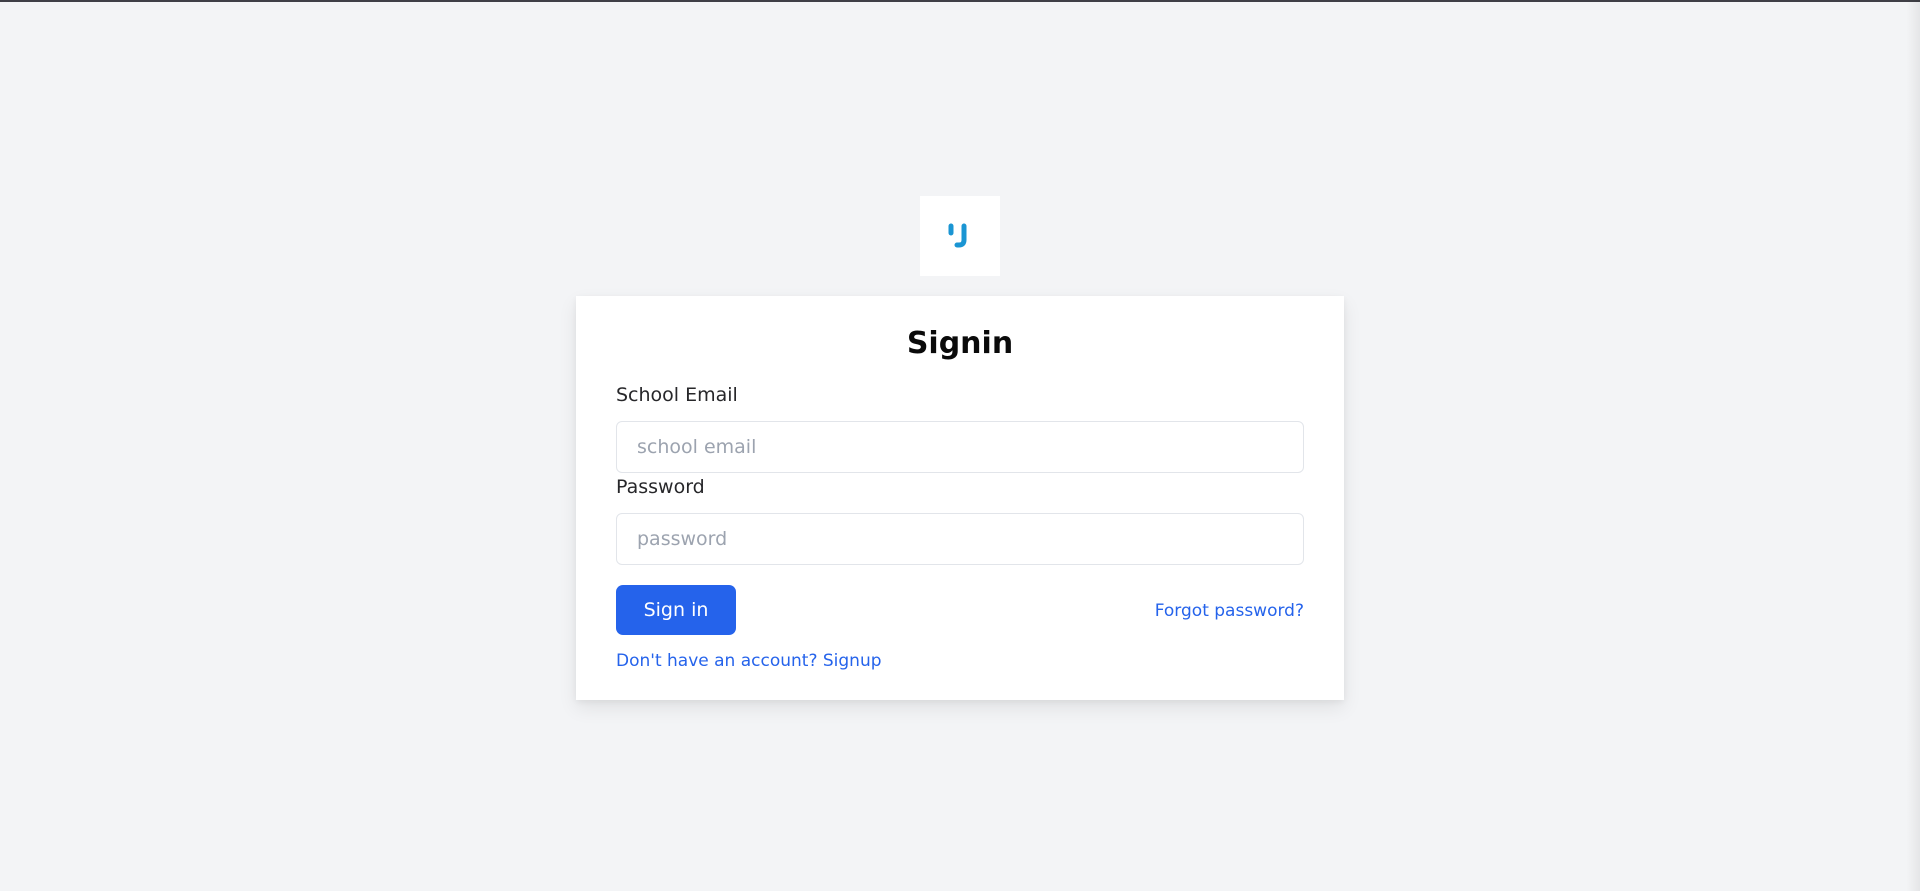 This screenshot has width=1920, height=891. Describe the element at coordinates (660, 487) in the screenshot. I see `password-label: Password` at that location.